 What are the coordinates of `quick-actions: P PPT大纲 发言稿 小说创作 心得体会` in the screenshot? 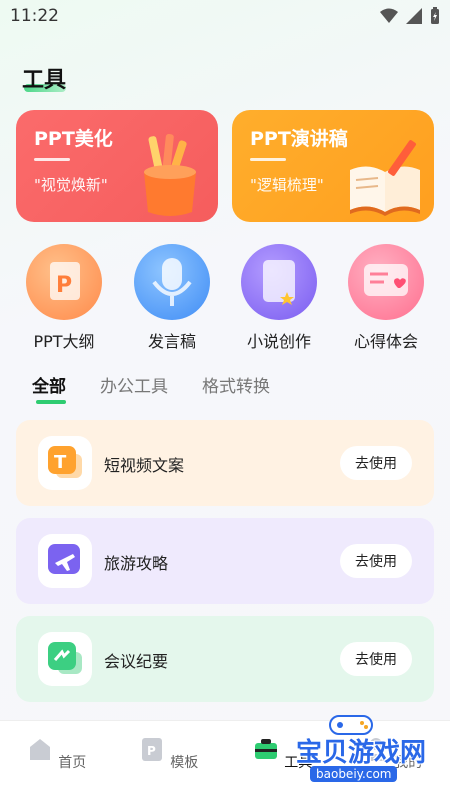 It's located at (225, 299).